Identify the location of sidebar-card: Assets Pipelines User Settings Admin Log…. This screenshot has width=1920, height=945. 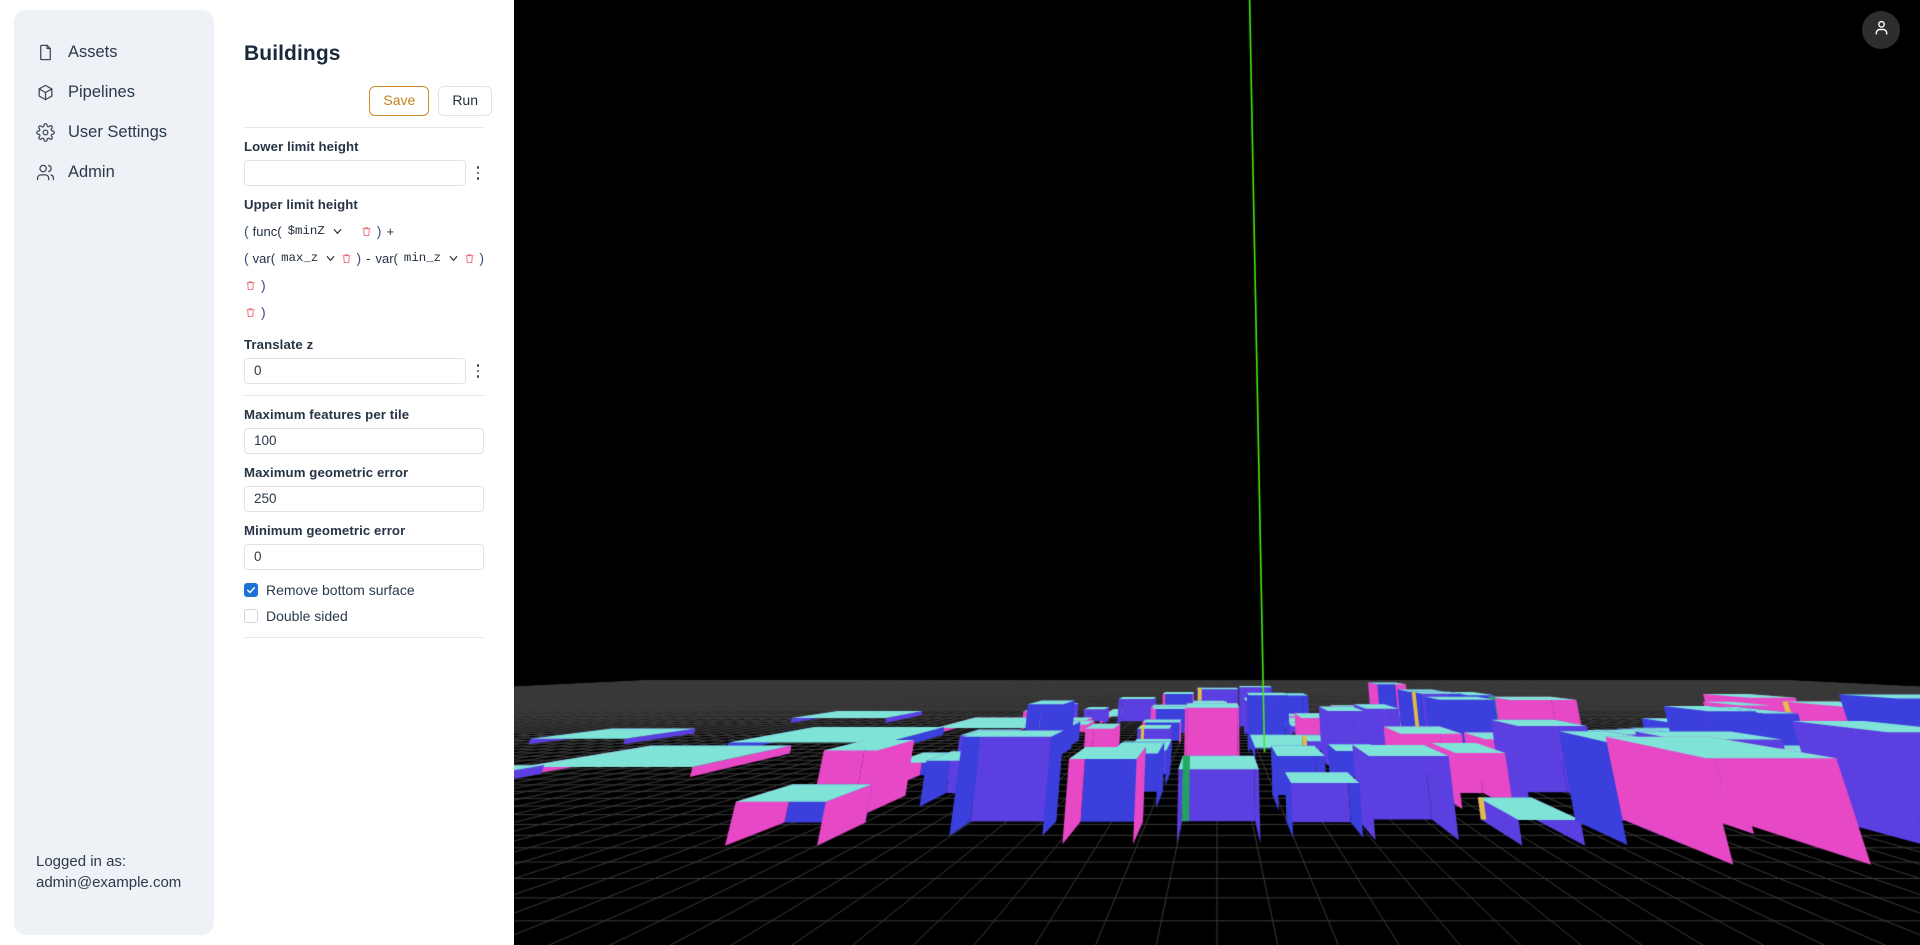
(114, 472).